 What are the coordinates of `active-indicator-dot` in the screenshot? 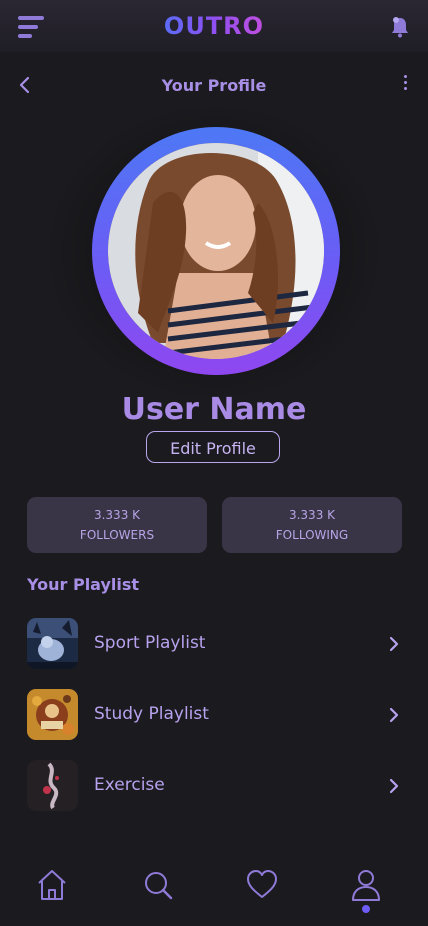 It's located at (366, 909).